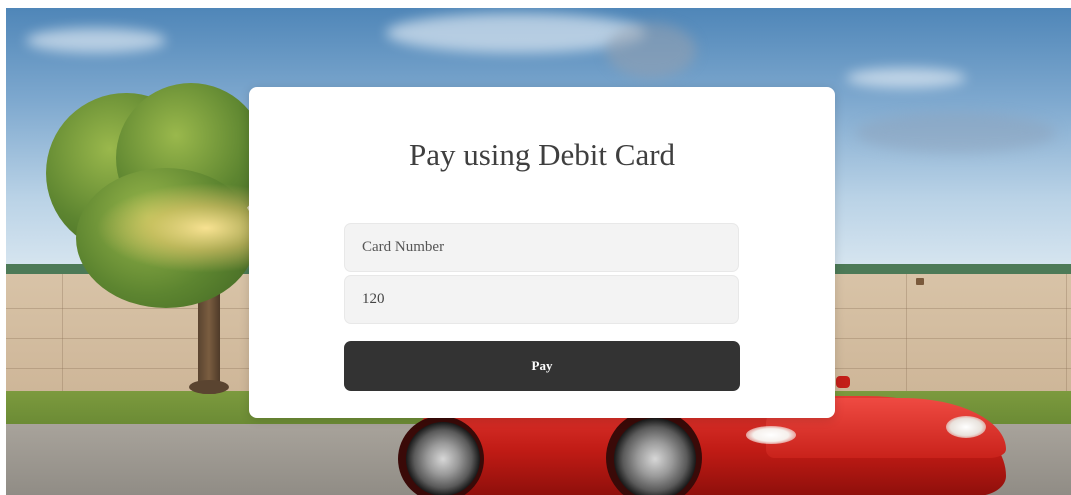  Describe the element at coordinates (209, 387) in the screenshot. I see `tree-base` at that location.